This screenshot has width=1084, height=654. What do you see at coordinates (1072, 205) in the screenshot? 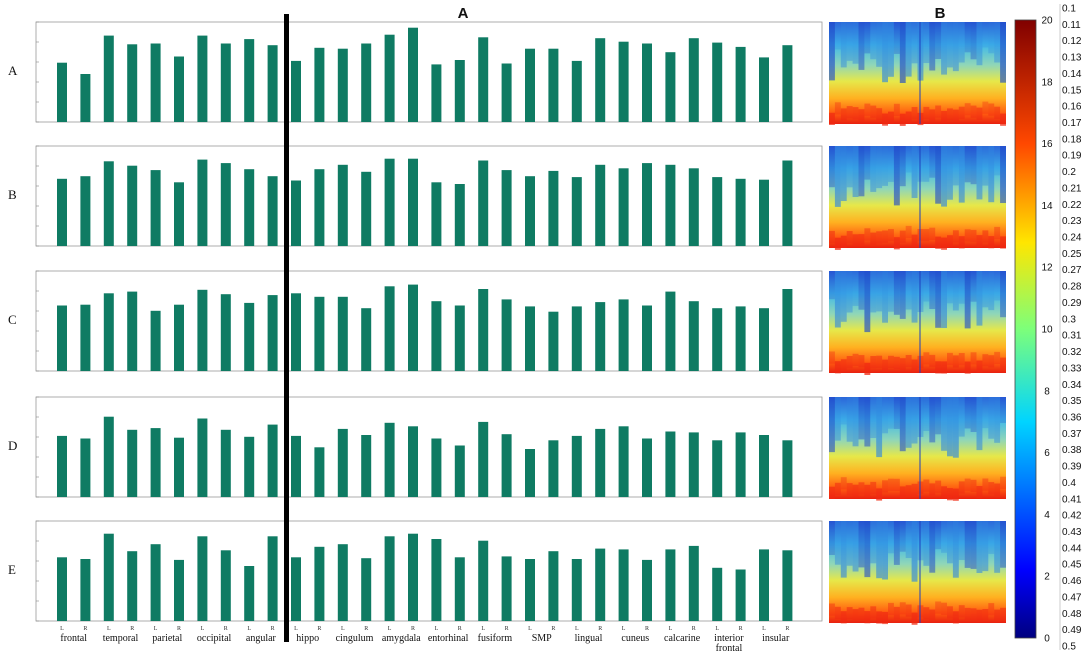
I see `colorbar-tick-label: 0.22` at bounding box center [1072, 205].